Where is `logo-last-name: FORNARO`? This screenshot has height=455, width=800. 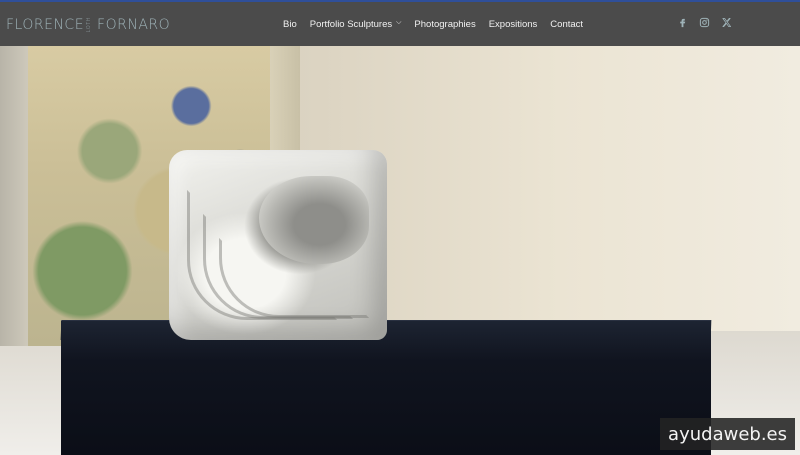 logo-last-name: FORNARO is located at coordinates (134, 25).